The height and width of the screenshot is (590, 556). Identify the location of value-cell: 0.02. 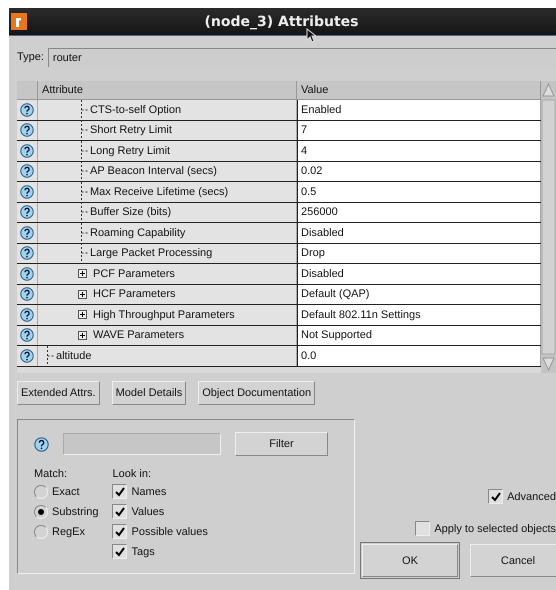
(419, 171).